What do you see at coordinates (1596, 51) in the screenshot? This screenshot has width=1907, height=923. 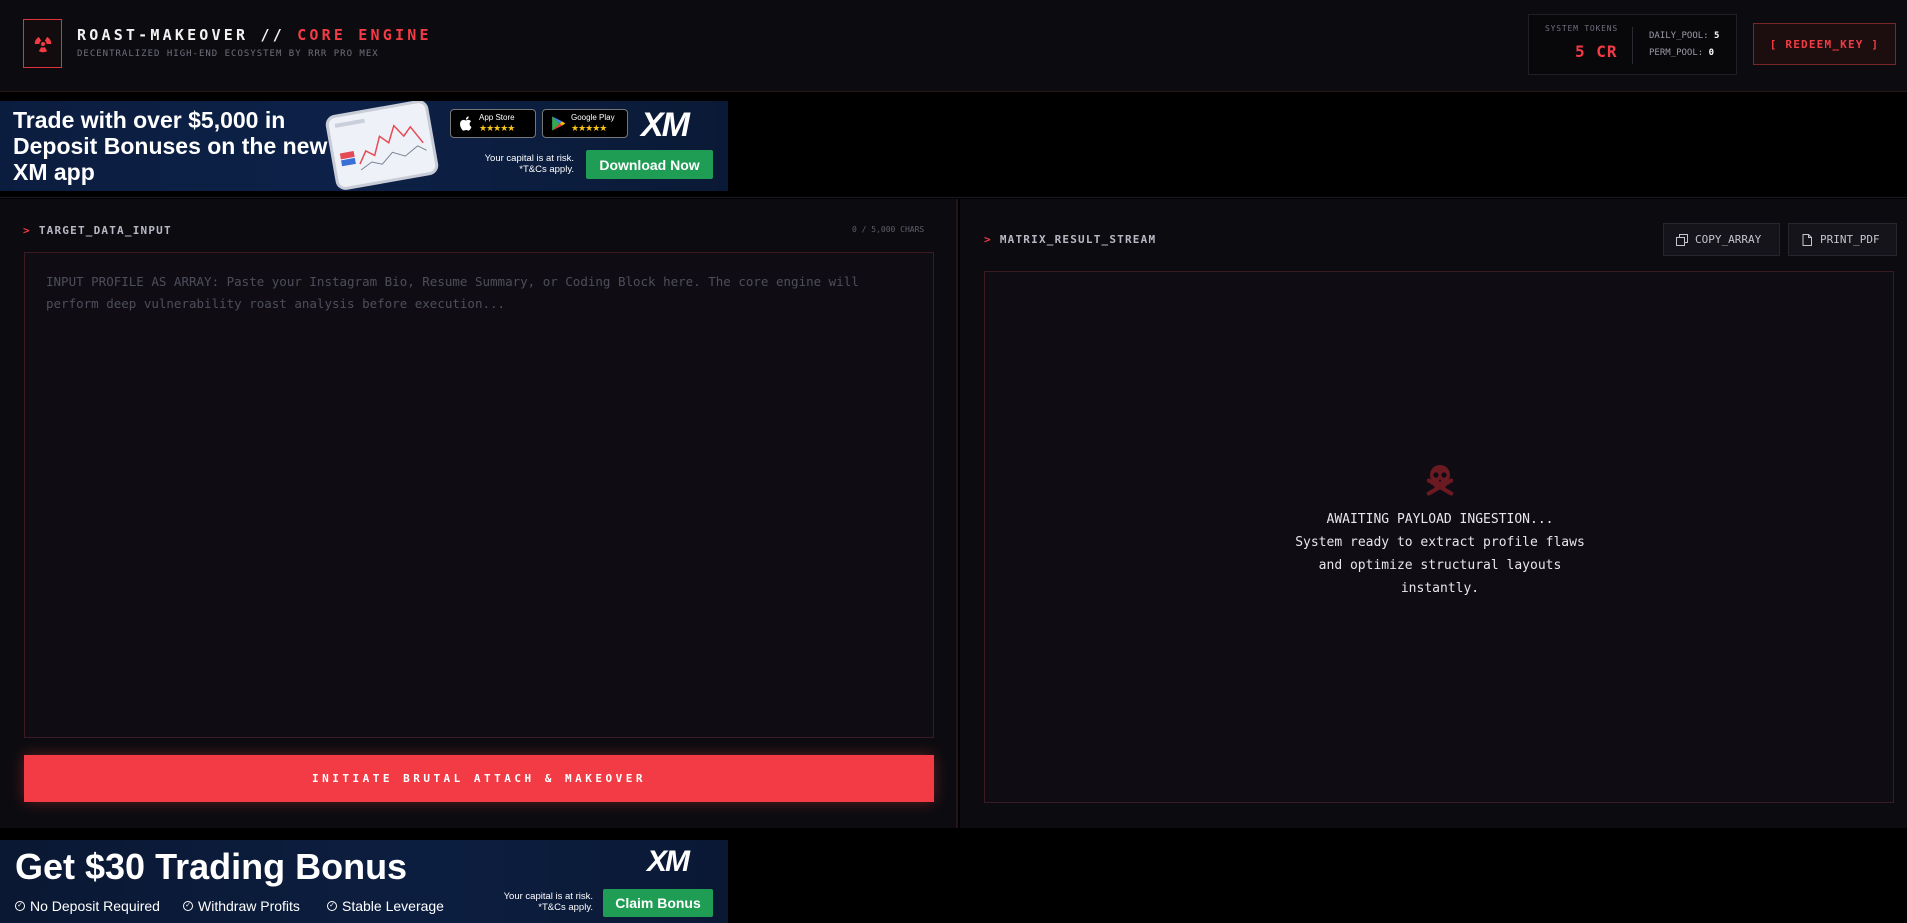 I see `tokens-value: 5 CR` at bounding box center [1596, 51].